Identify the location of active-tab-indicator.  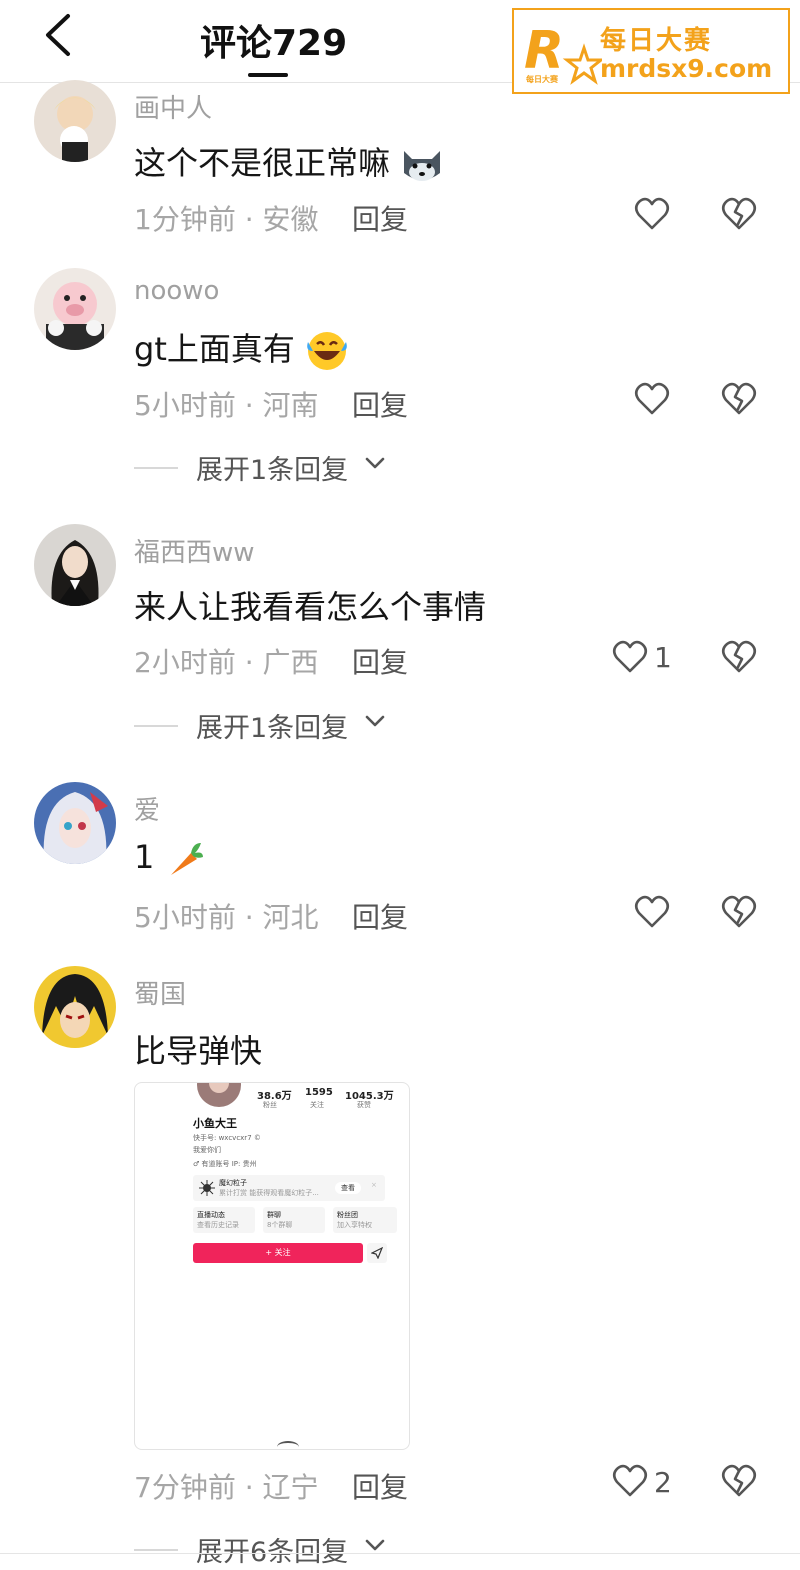
(268, 75).